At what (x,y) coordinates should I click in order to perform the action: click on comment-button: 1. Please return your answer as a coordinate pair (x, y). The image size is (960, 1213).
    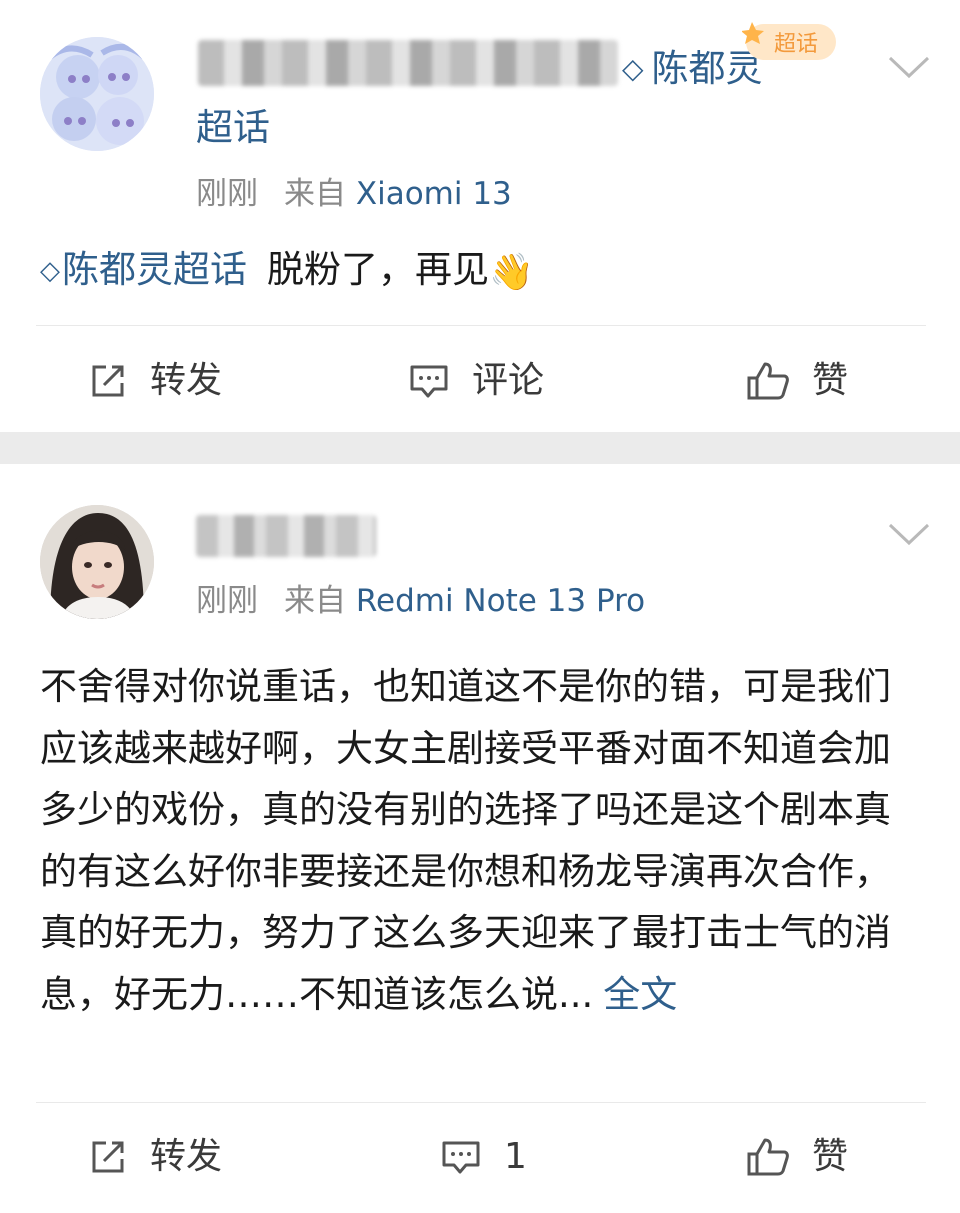
    Looking at the image, I should click on (483, 1157).